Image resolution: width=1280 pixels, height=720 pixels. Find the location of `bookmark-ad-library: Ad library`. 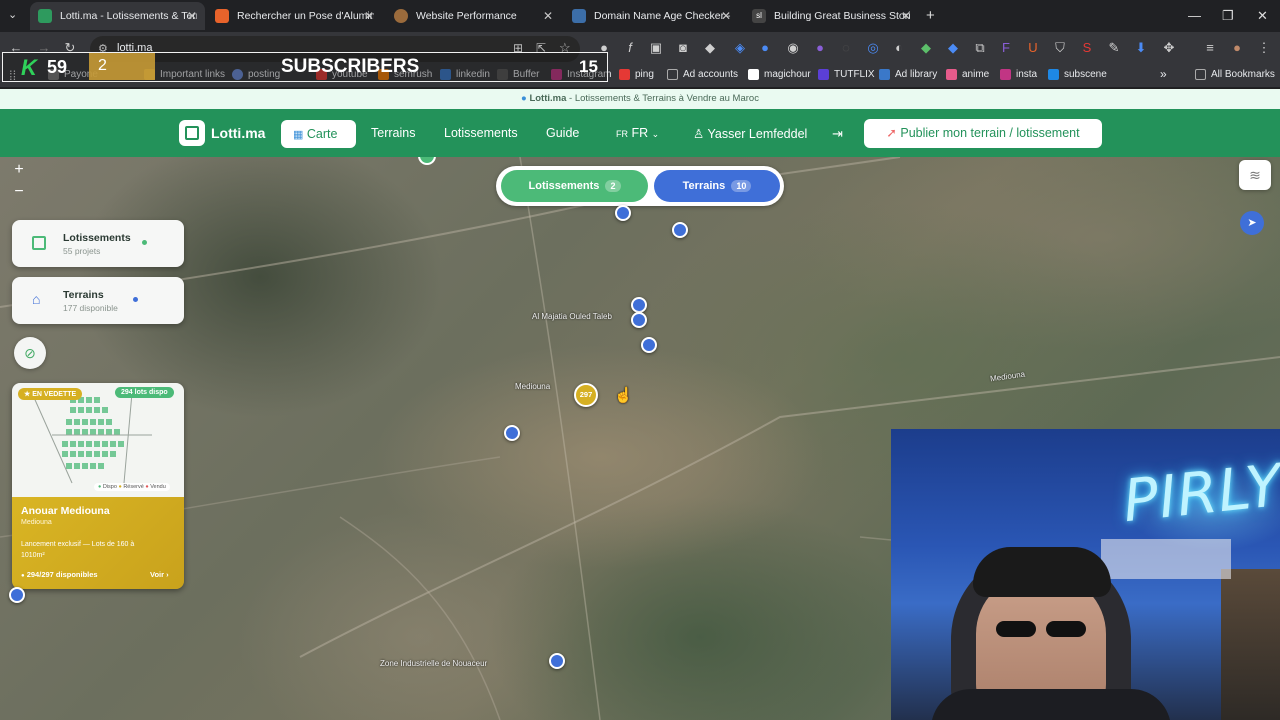

bookmark-ad-library: Ad library is located at coordinates (908, 74).